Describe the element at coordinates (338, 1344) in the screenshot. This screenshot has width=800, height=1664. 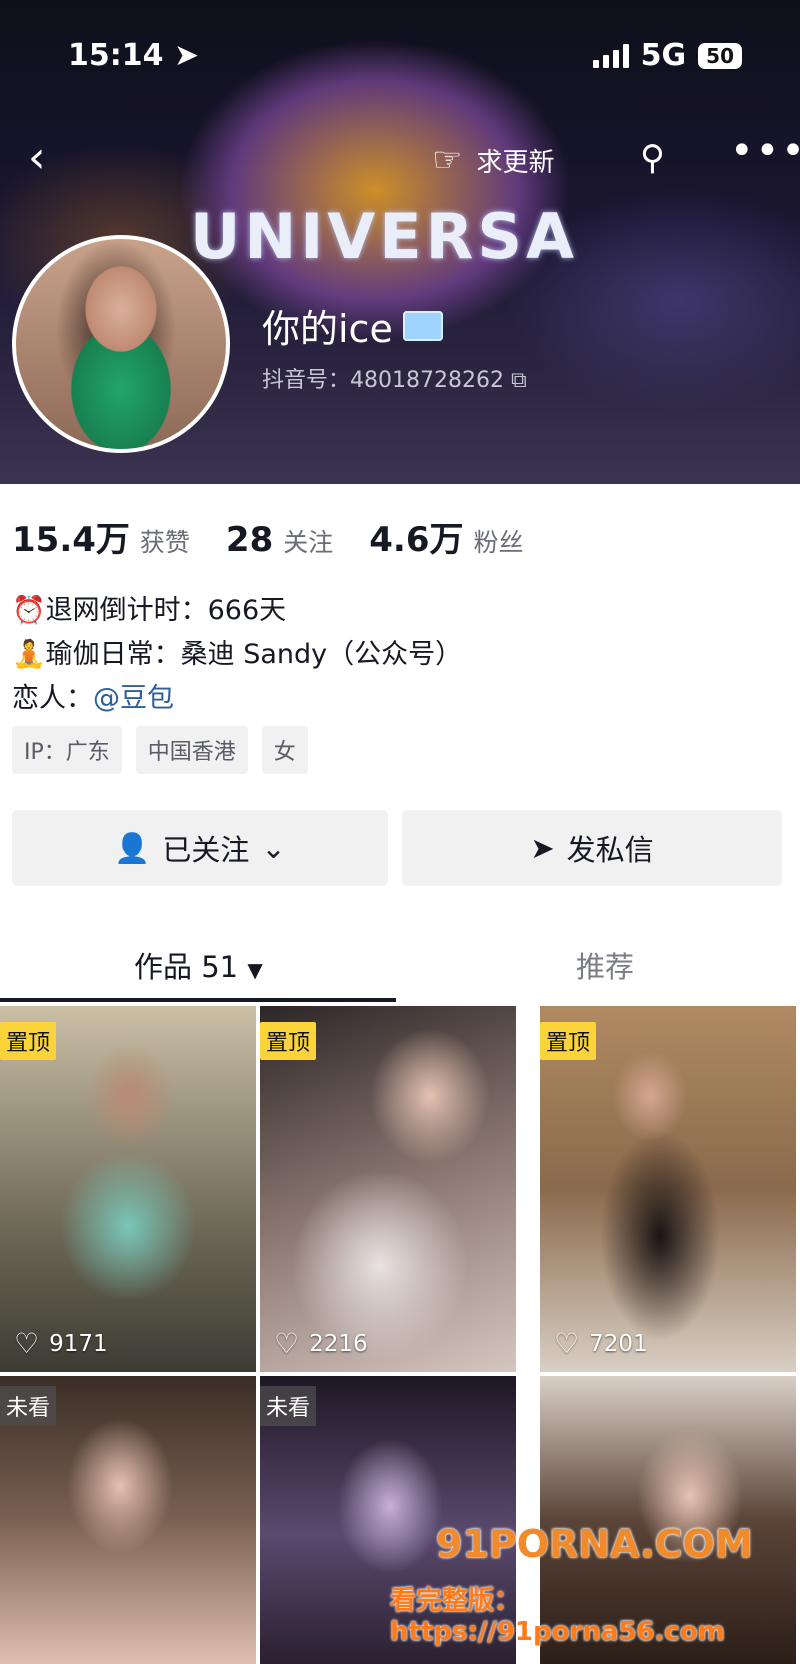
I see `like-count-value: 2216` at that location.